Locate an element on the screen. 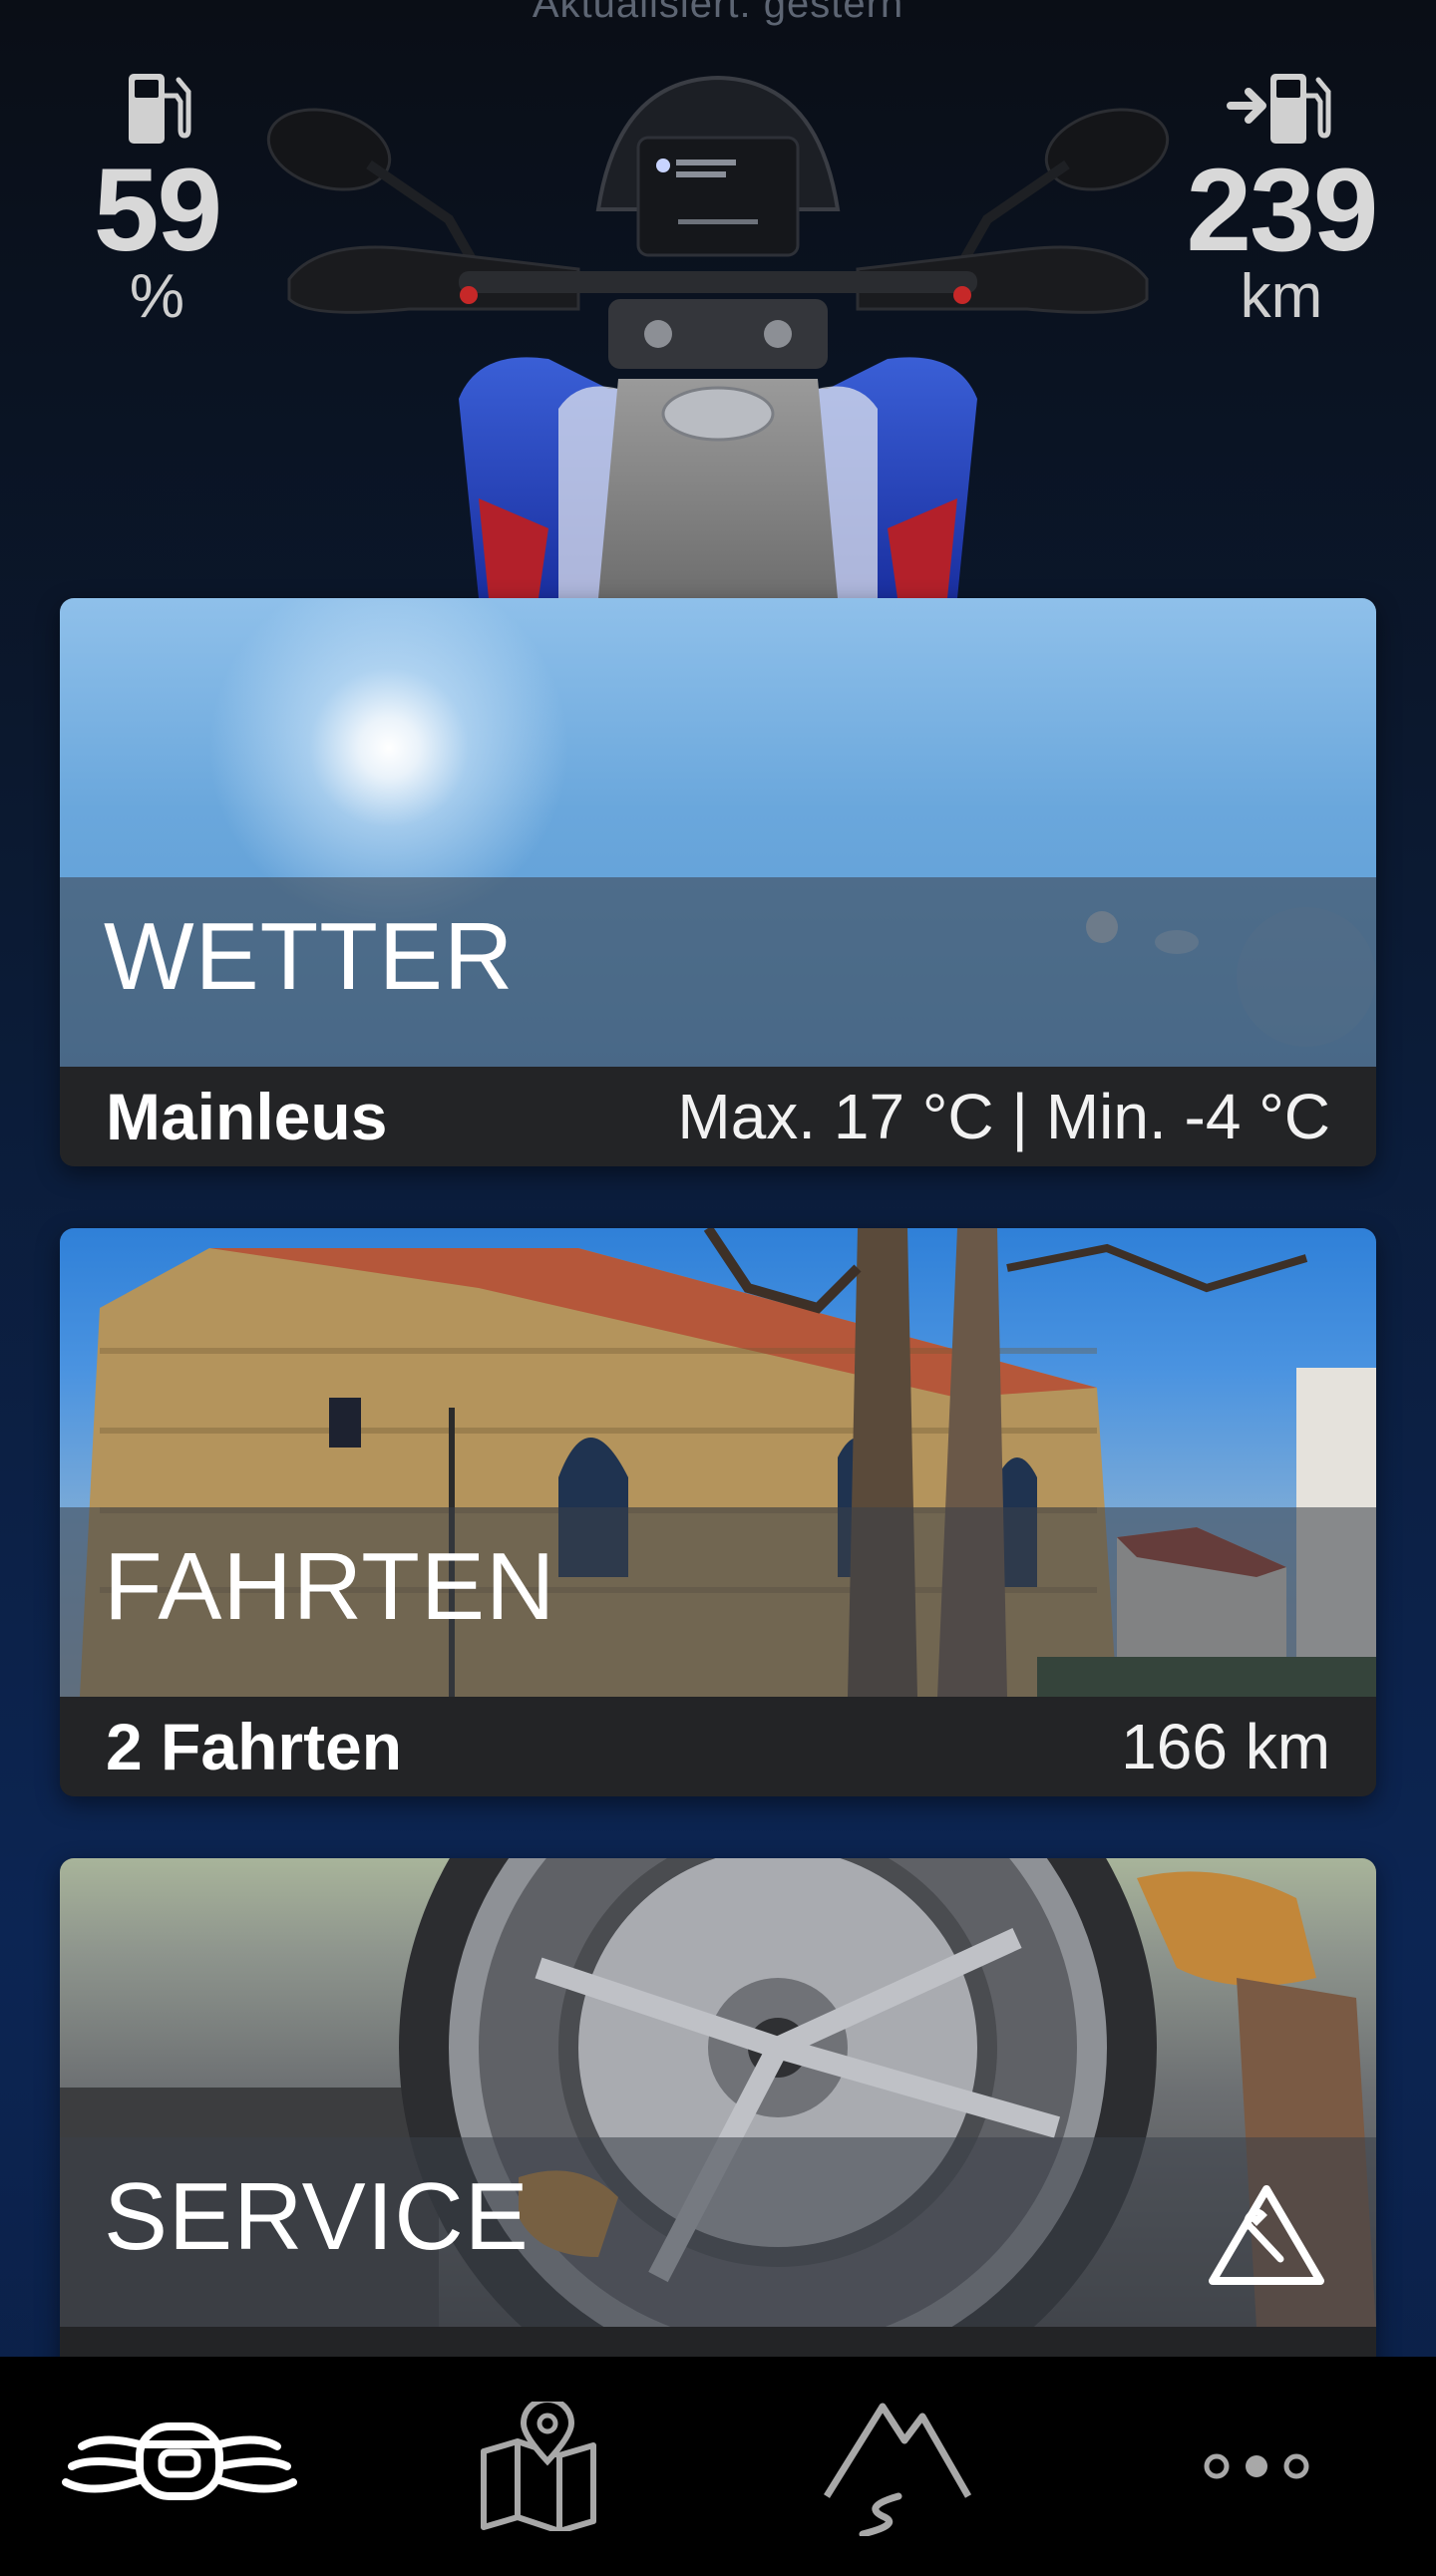  more-dots-icon is located at coordinates (1256, 2466).